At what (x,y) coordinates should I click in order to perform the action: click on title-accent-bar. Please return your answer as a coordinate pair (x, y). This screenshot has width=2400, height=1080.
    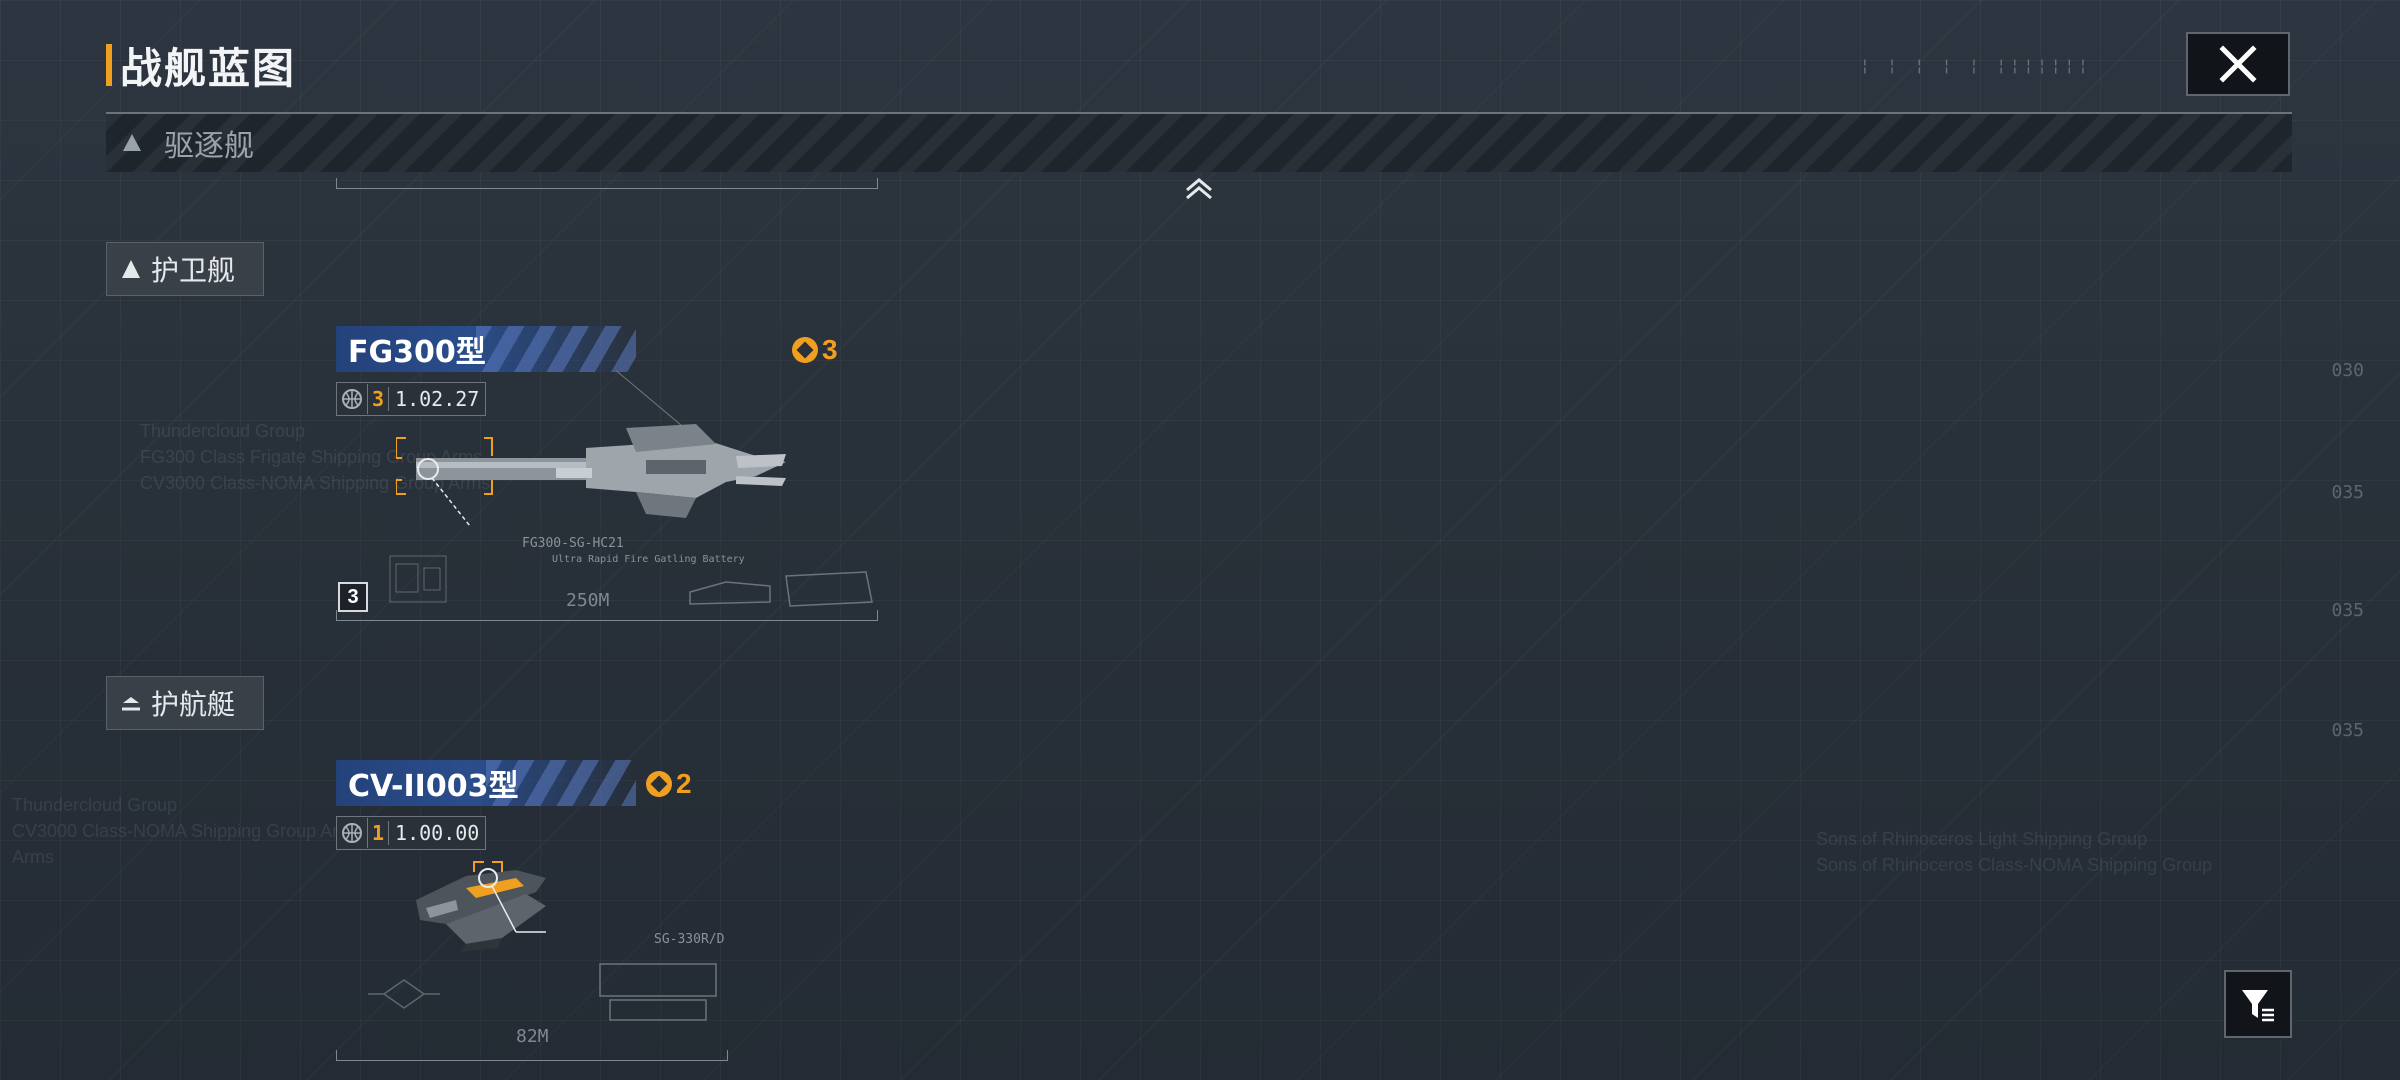
    Looking at the image, I should click on (109, 65).